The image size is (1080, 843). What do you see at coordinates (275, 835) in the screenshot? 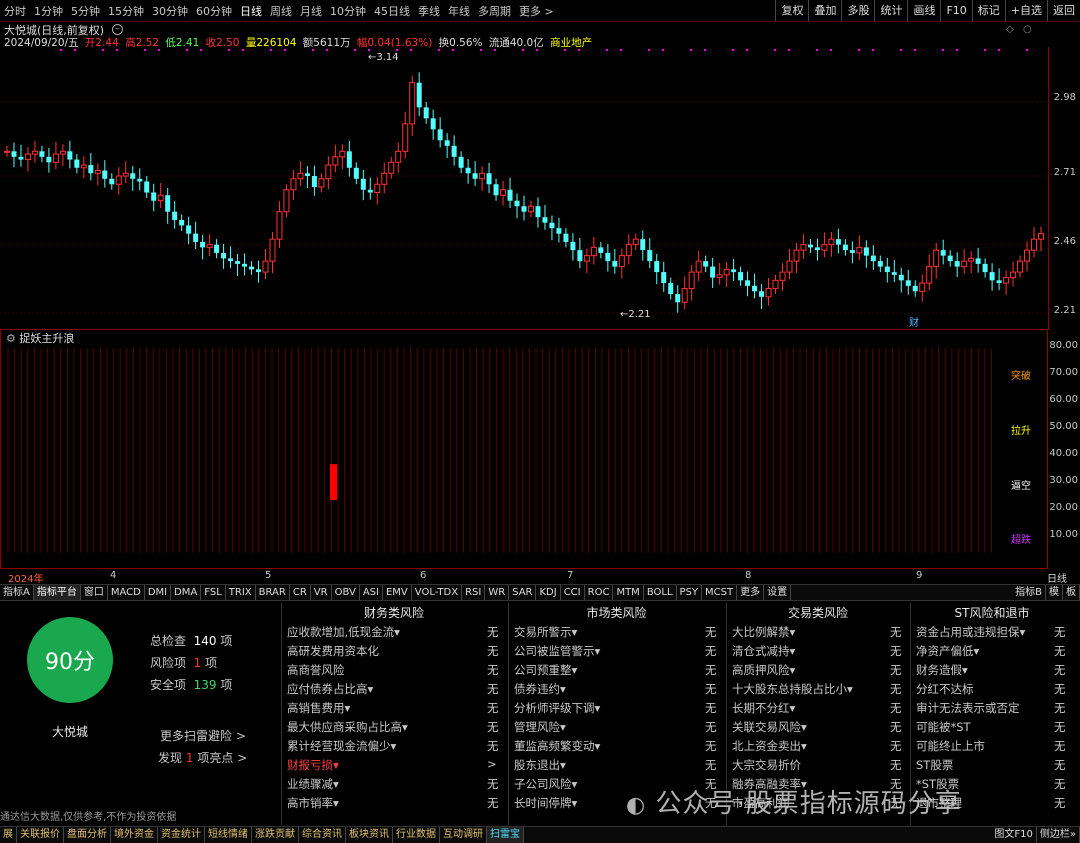
I see `status-tab: 涨跌贡献` at bounding box center [275, 835].